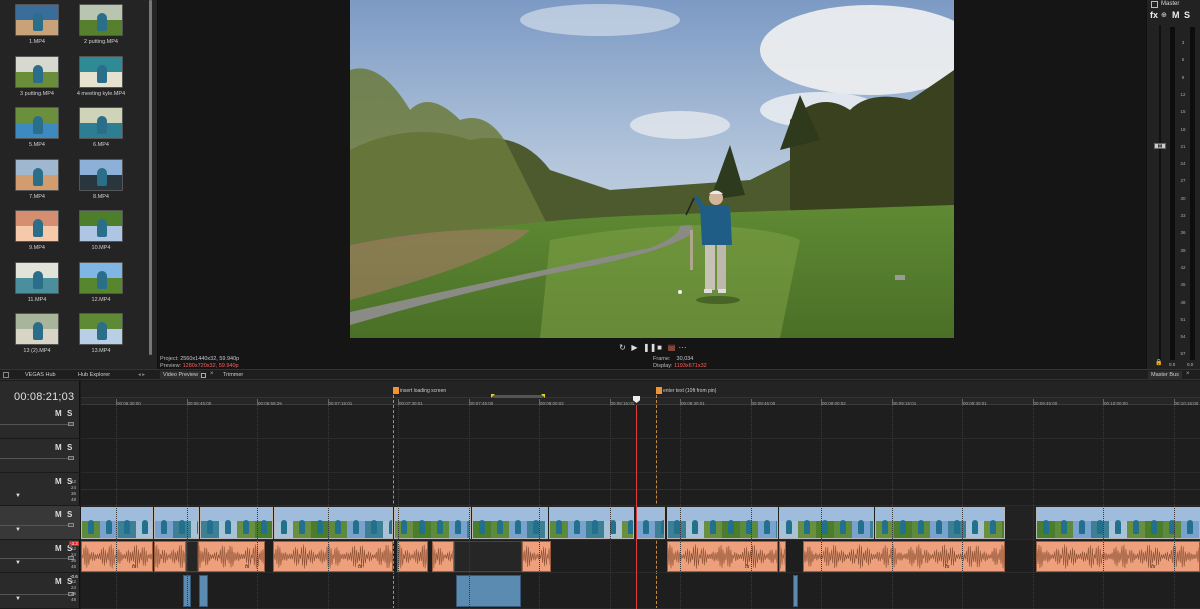  I want to click on marker-label-1: insert loading screen, so click(423, 391).